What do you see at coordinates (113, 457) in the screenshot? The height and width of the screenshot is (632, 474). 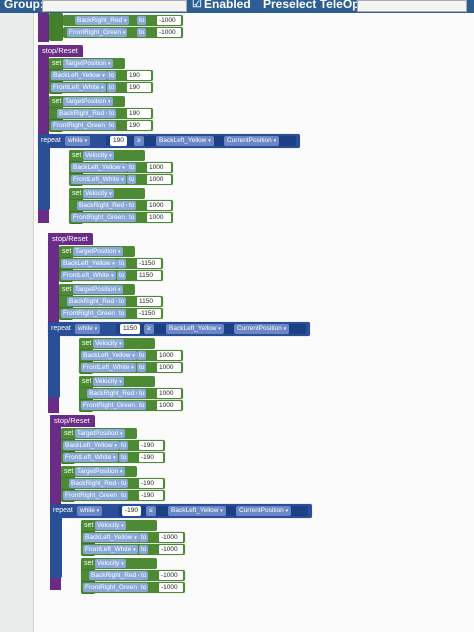 I see `assign-line: FrontLeft_White ▾ to -190` at bounding box center [113, 457].